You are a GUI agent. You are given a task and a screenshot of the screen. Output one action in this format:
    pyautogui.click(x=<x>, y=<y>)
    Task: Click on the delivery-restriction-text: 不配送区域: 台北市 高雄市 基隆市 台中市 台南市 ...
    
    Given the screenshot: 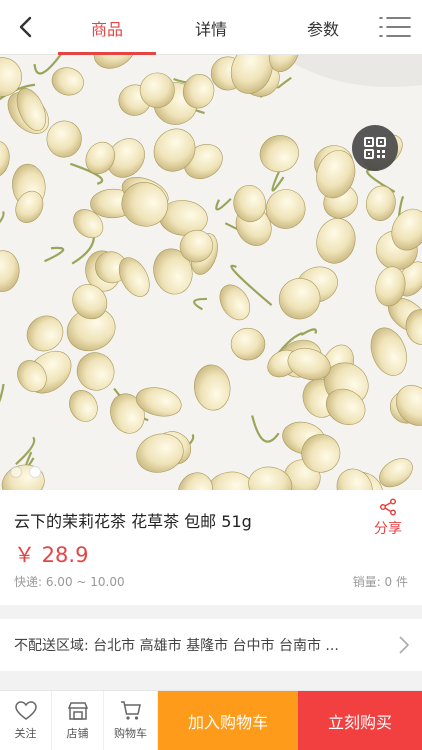 What is the action you would take?
    pyautogui.click(x=176, y=646)
    